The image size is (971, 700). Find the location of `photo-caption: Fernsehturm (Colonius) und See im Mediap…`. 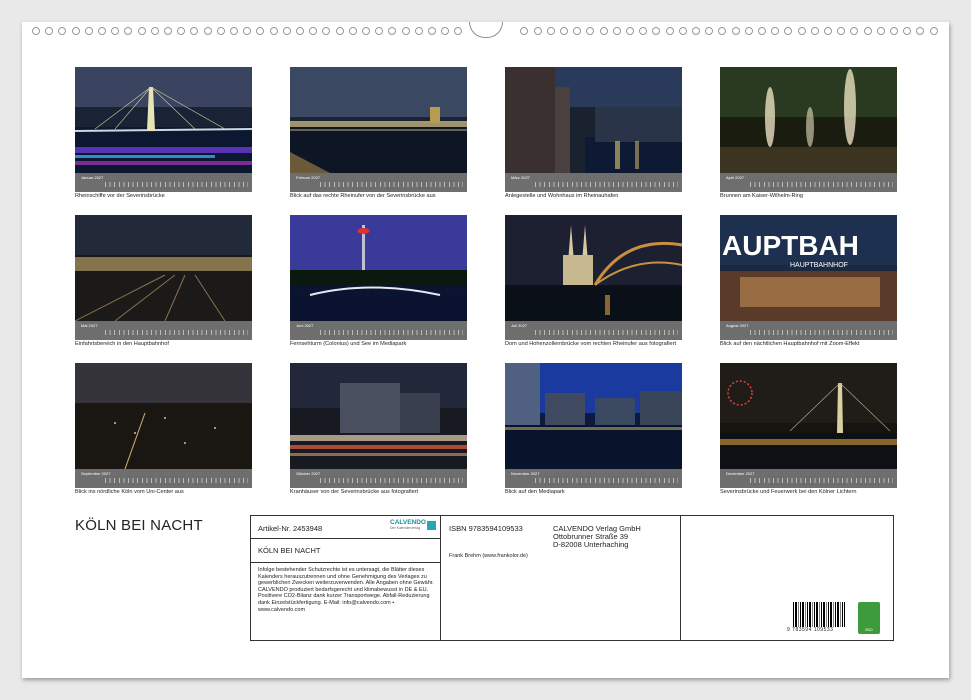

photo-caption: Fernsehturm (Colonius) und See im Mediap… is located at coordinates (348, 344).